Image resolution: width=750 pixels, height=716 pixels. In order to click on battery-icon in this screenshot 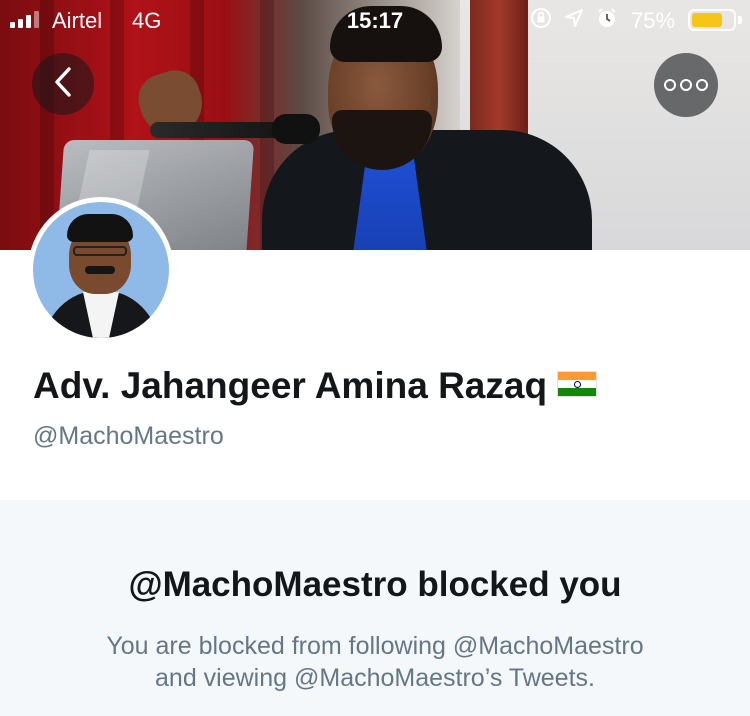, I will do `click(712, 20)`.